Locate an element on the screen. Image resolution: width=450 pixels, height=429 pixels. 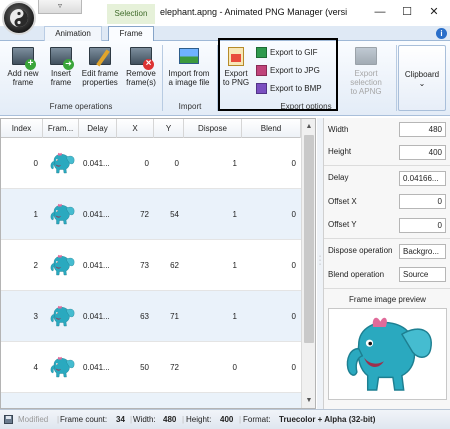
apng-export-icon is located at coordinates (366, 57).